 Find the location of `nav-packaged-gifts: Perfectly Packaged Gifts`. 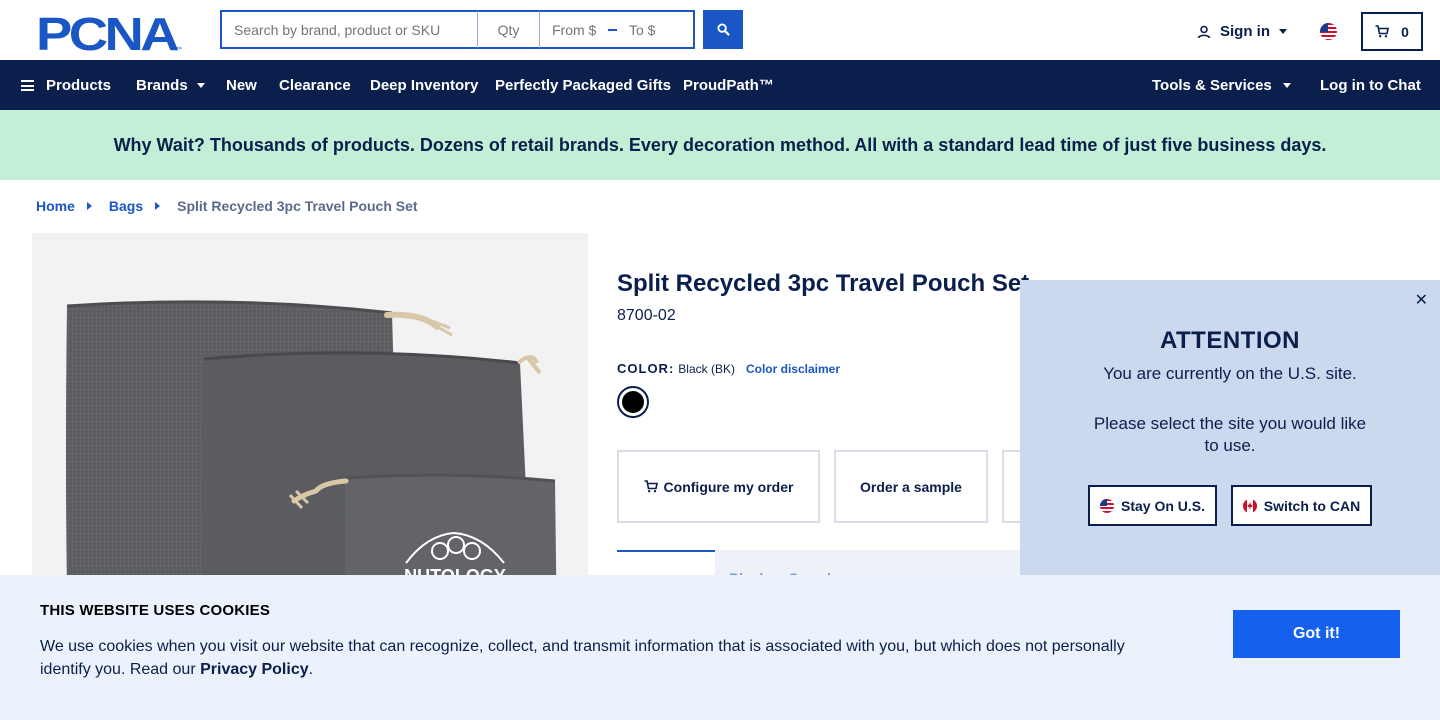

nav-packaged-gifts: Perfectly Packaged Gifts is located at coordinates (583, 85).